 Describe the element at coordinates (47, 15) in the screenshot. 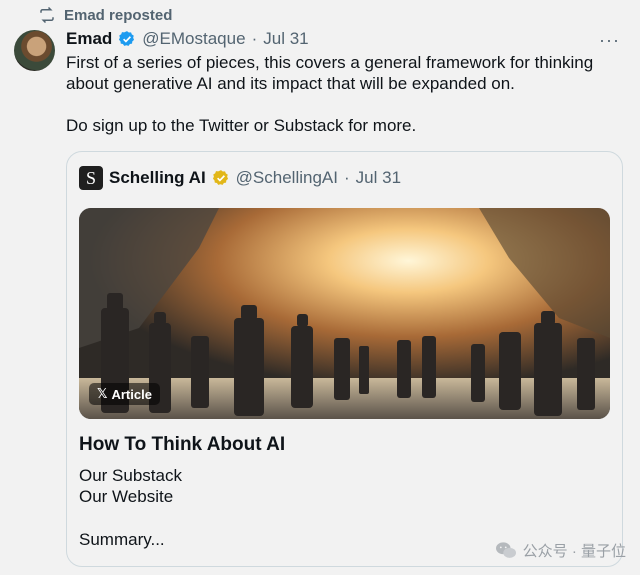

I see `repost-icon` at that location.